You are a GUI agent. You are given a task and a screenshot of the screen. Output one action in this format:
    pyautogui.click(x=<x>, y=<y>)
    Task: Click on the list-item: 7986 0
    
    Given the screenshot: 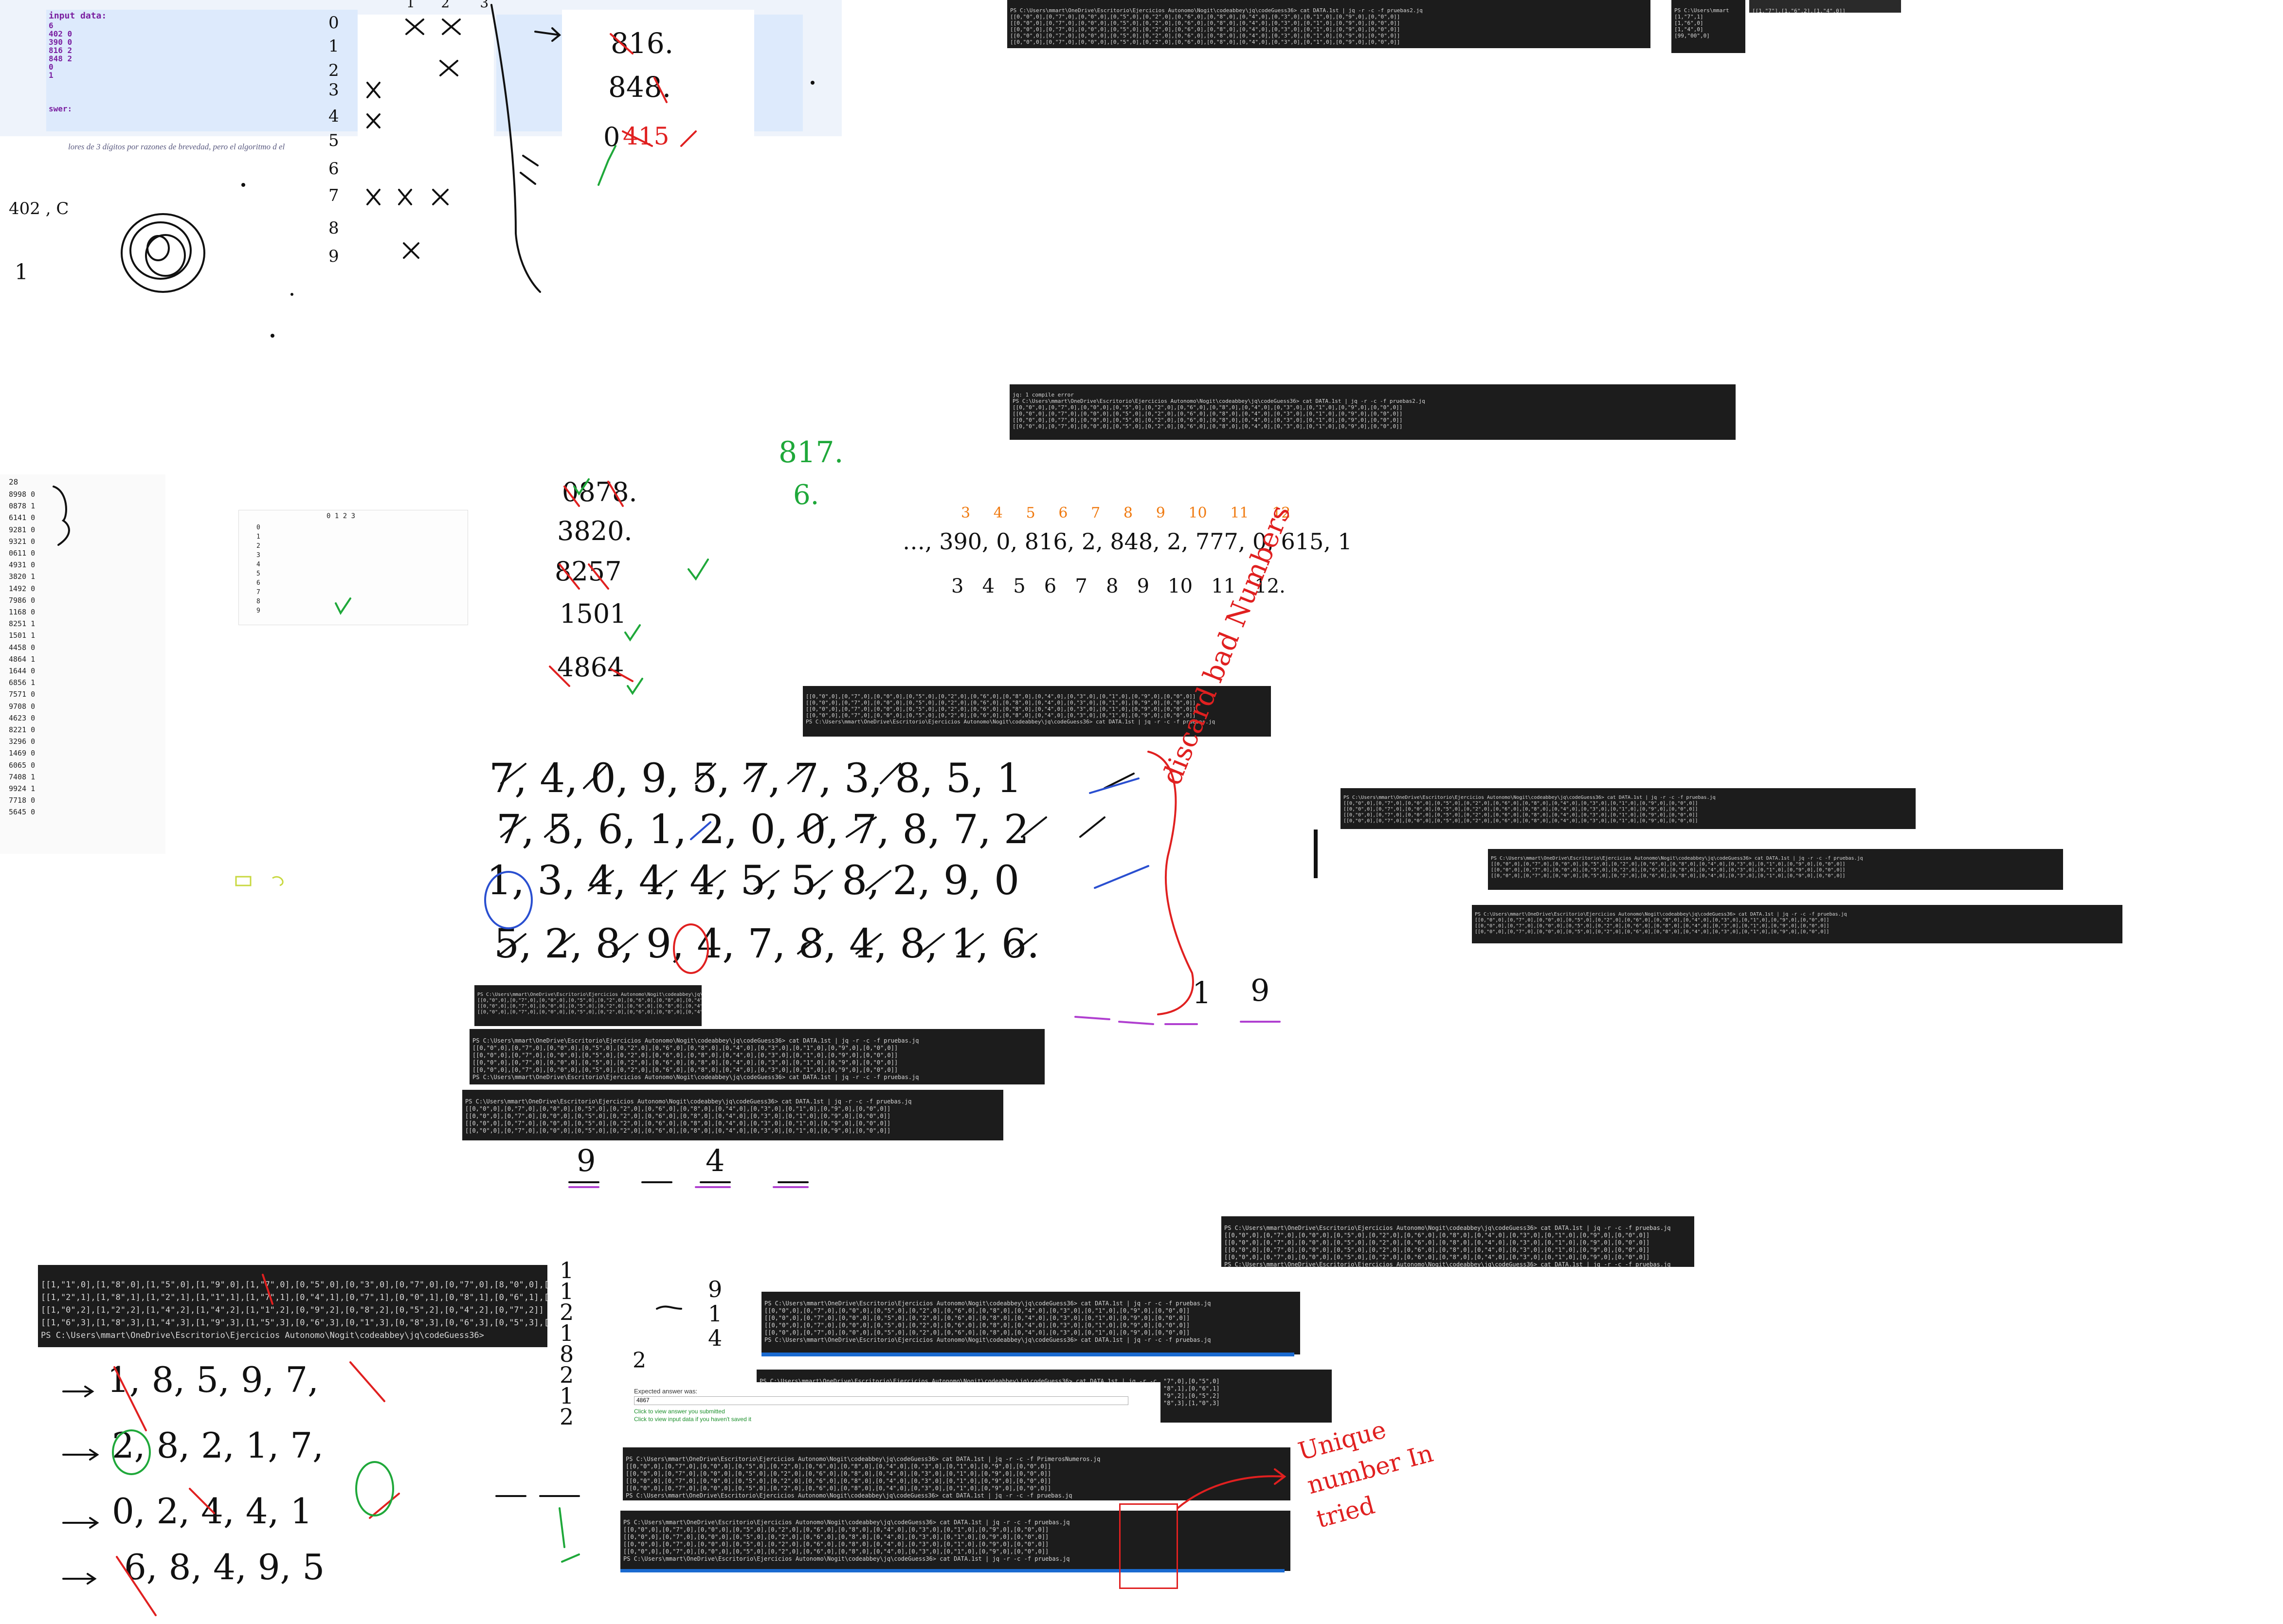 What is the action you would take?
    pyautogui.click(x=22, y=600)
    